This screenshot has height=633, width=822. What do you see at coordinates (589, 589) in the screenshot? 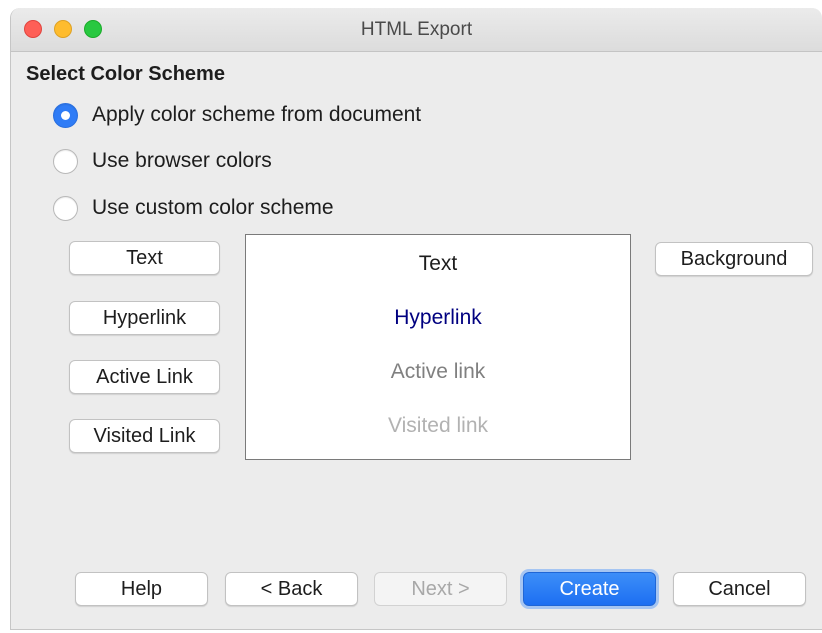
I see `create-button: Create` at bounding box center [589, 589].